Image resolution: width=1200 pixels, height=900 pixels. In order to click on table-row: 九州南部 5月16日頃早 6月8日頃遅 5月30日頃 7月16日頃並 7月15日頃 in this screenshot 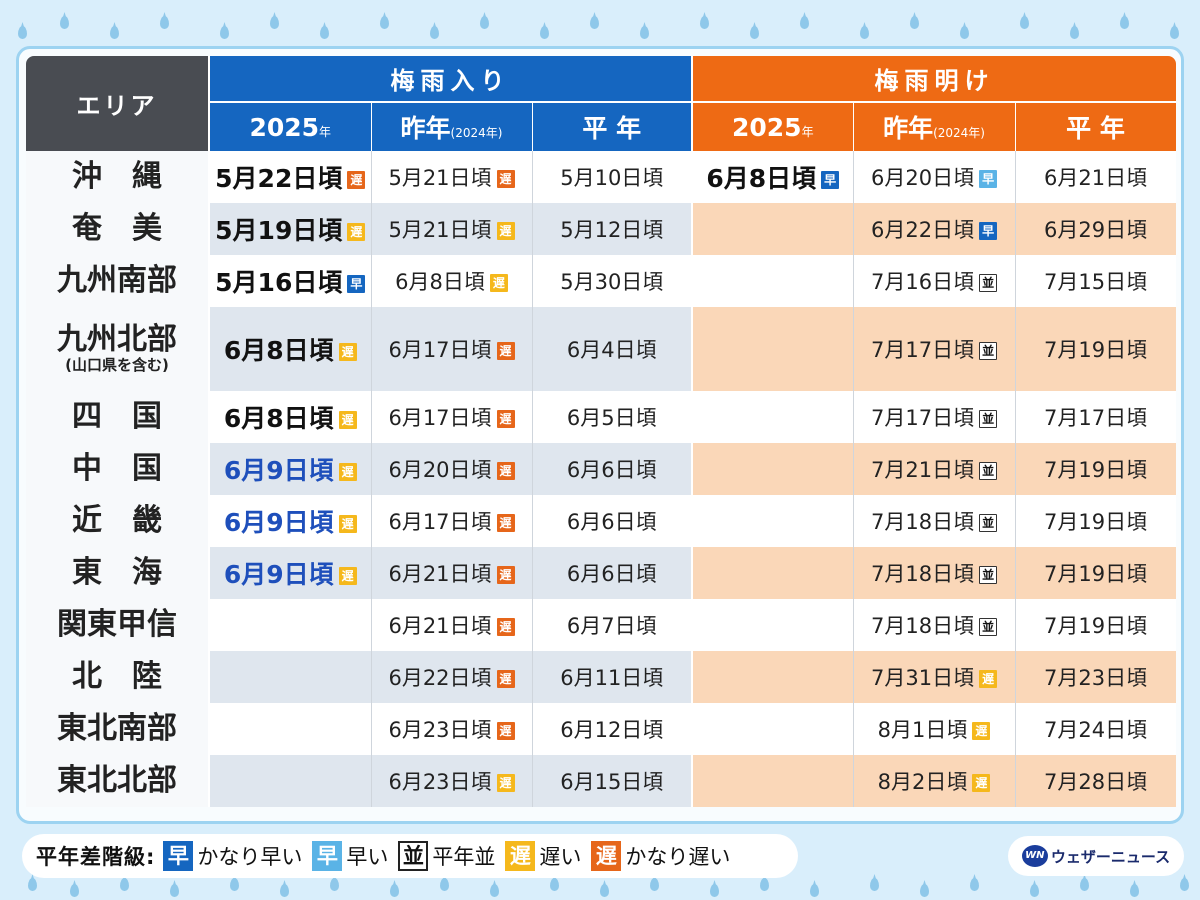, I will do `click(601, 281)`.